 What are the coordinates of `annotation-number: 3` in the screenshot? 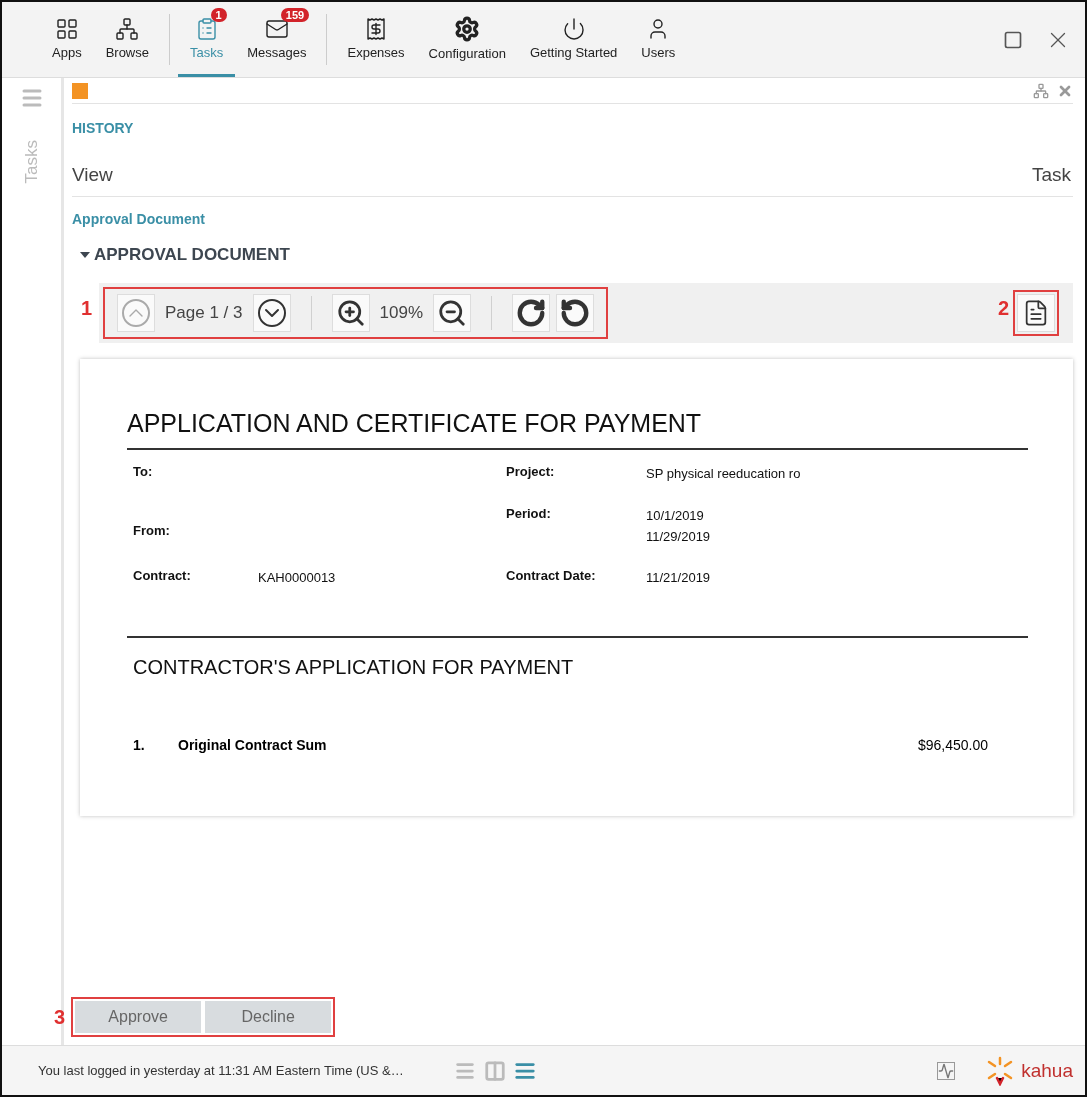 It's located at (60, 1017).